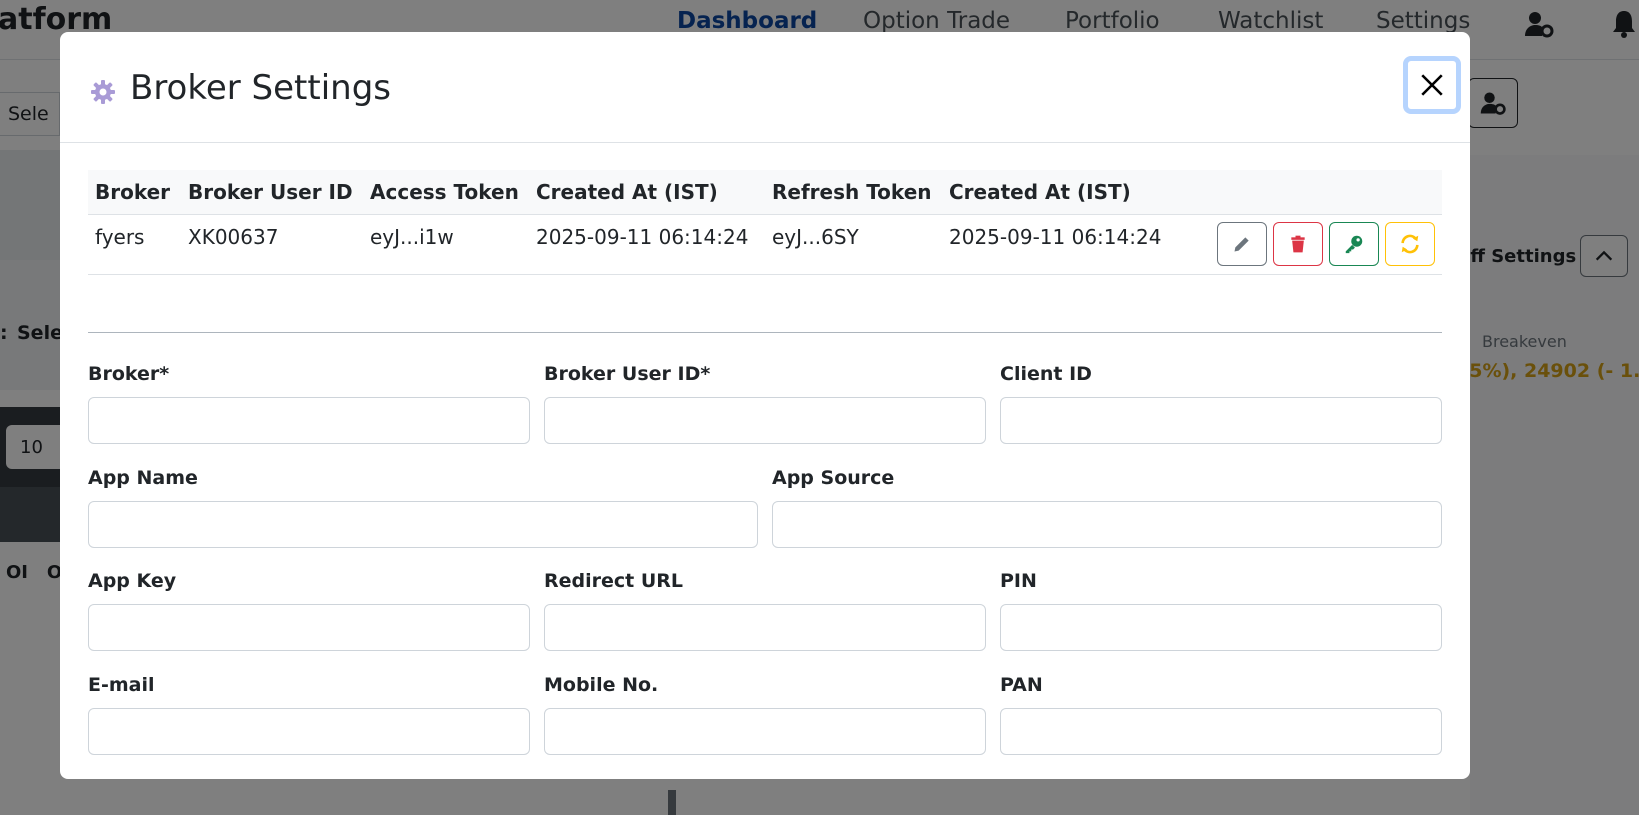 The image size is (1639, 815). I want to click on modal-title: Broker Settings, so click(260, 88).